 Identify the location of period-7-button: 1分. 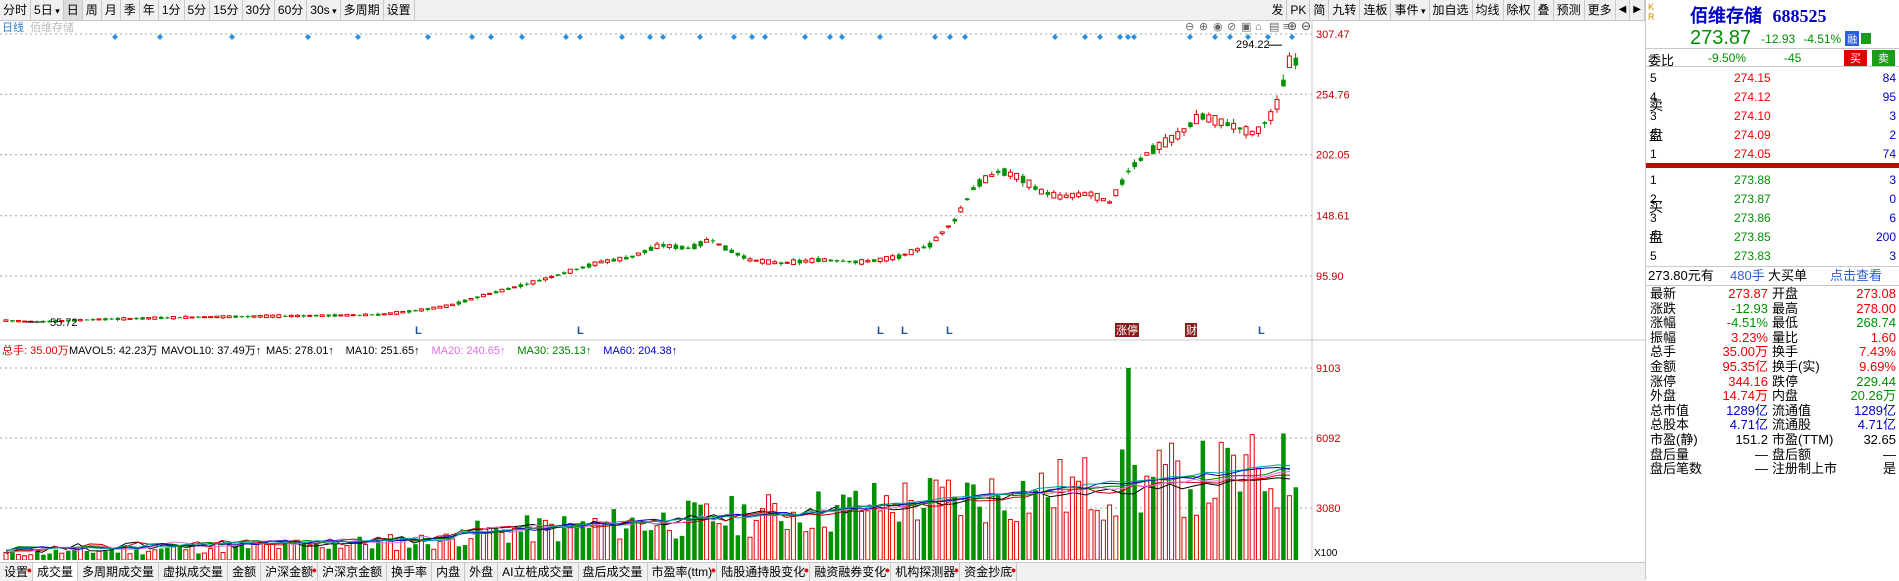
(172, 10).